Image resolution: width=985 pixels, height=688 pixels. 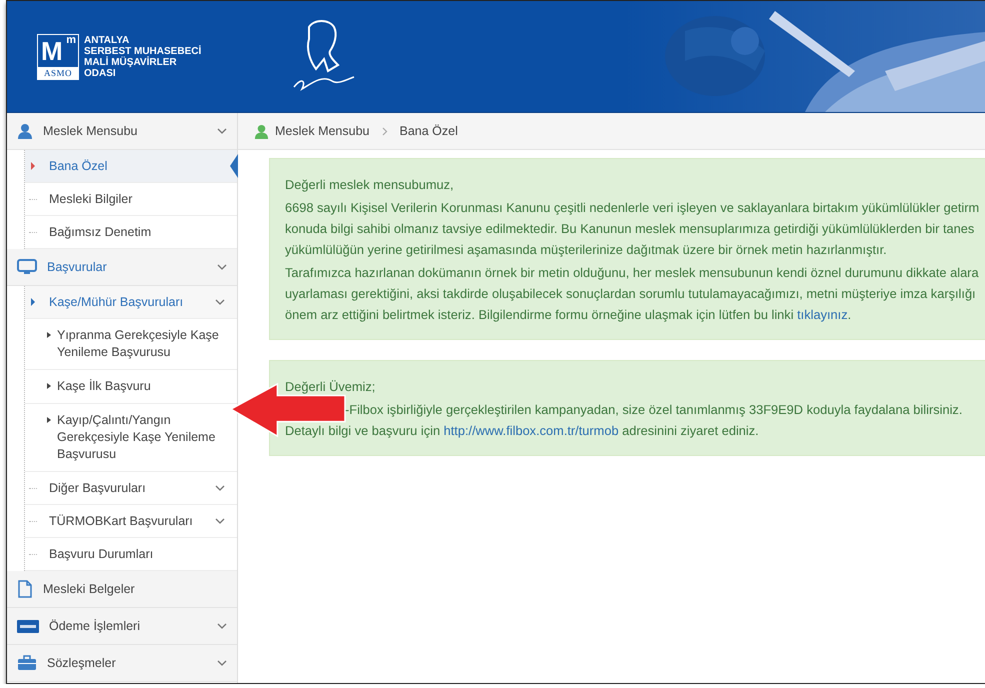 What do you see at coordinates (131, 166) in the screenshot?
I see `sidebar-item: Bana Özel` at bounding box center [131, 166].